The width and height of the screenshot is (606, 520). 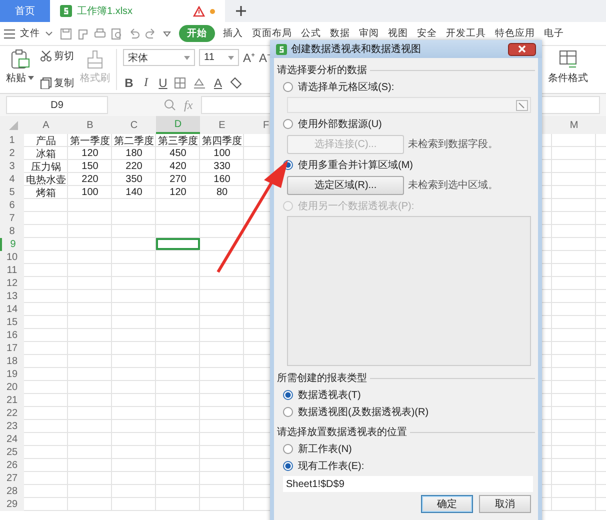 I want to click on menu-tab: 开发工具, so click(x=466, y=33).